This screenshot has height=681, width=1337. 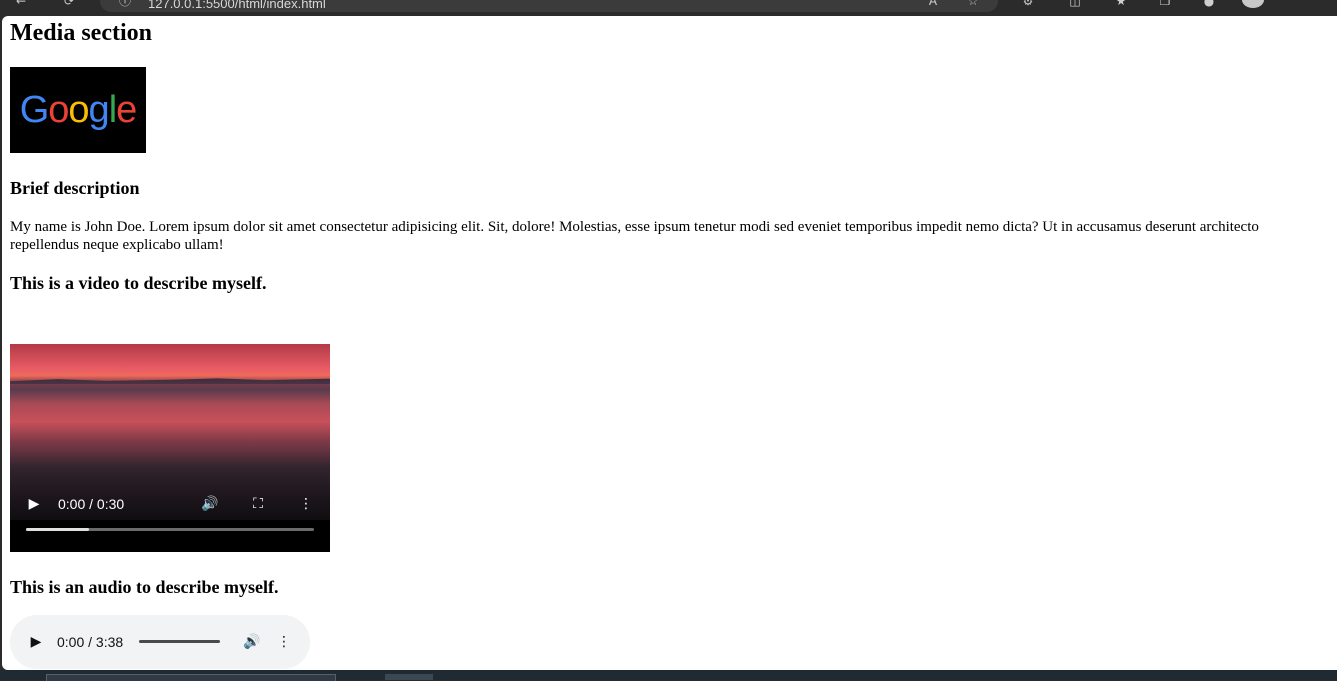 I want to click on video-controls: ▶ 0:00 / 0:30 🔊 ⛶ ⋮, so click(x=170, y=520).